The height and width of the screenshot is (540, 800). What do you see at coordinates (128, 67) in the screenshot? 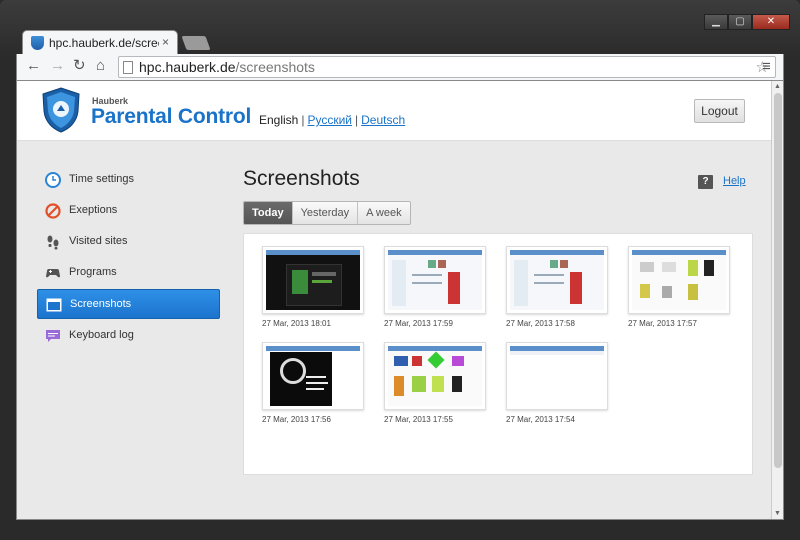
I see `page-icon` at bounding box center [128, 67].